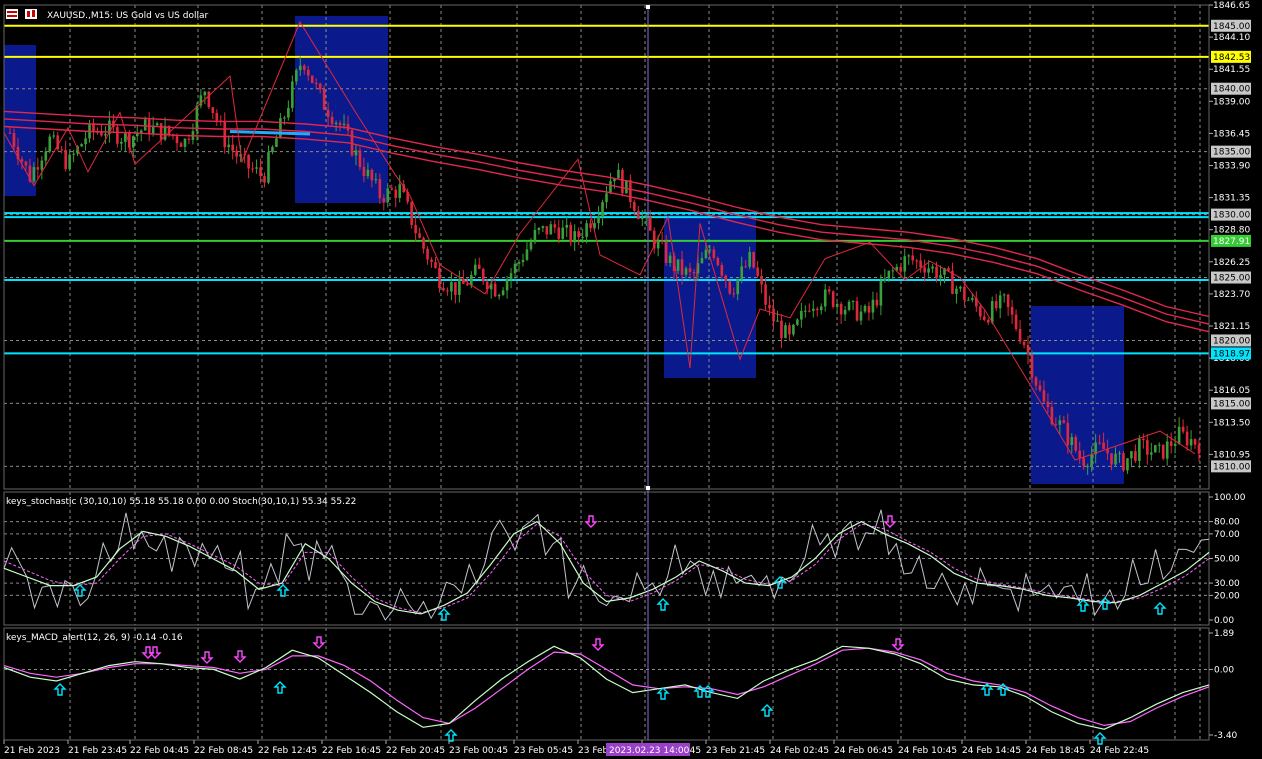  What do you see at coordinates (1231, 6) in the screenshot?
I see `price-tick-label: 1846.65` at bounding box center [1231, 6].